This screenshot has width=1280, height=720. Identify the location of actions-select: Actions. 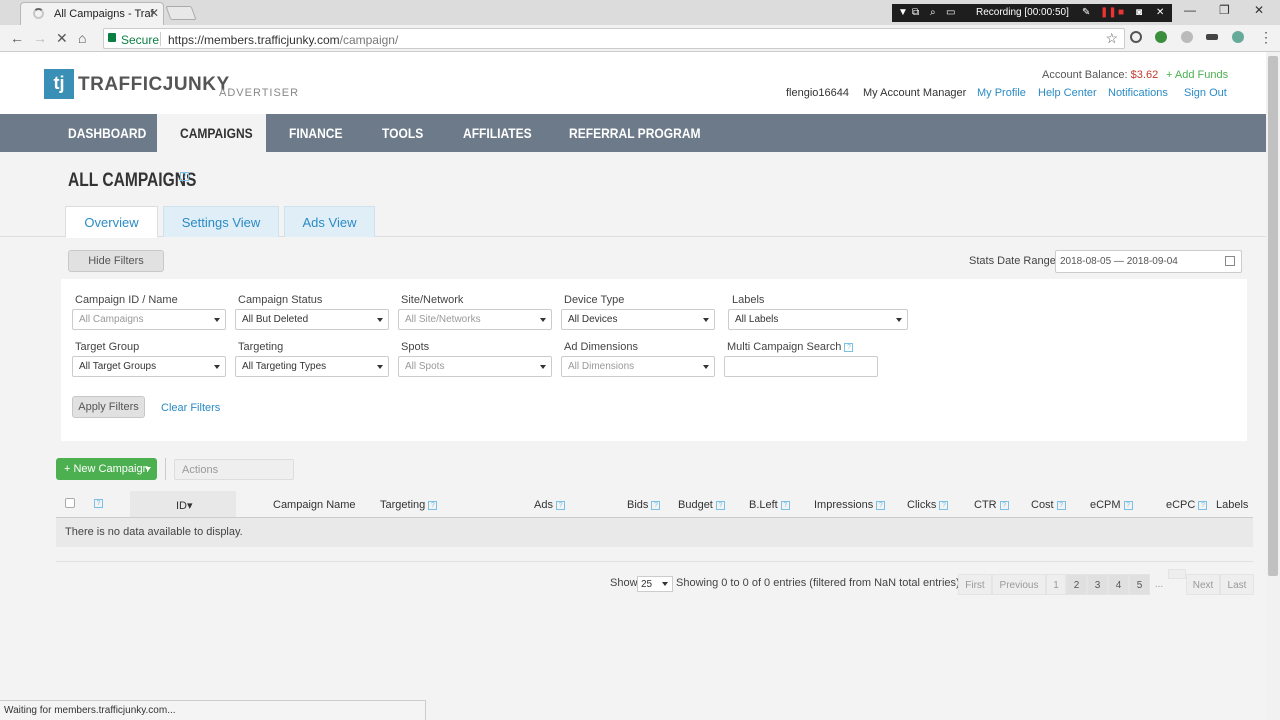
(234, 469).